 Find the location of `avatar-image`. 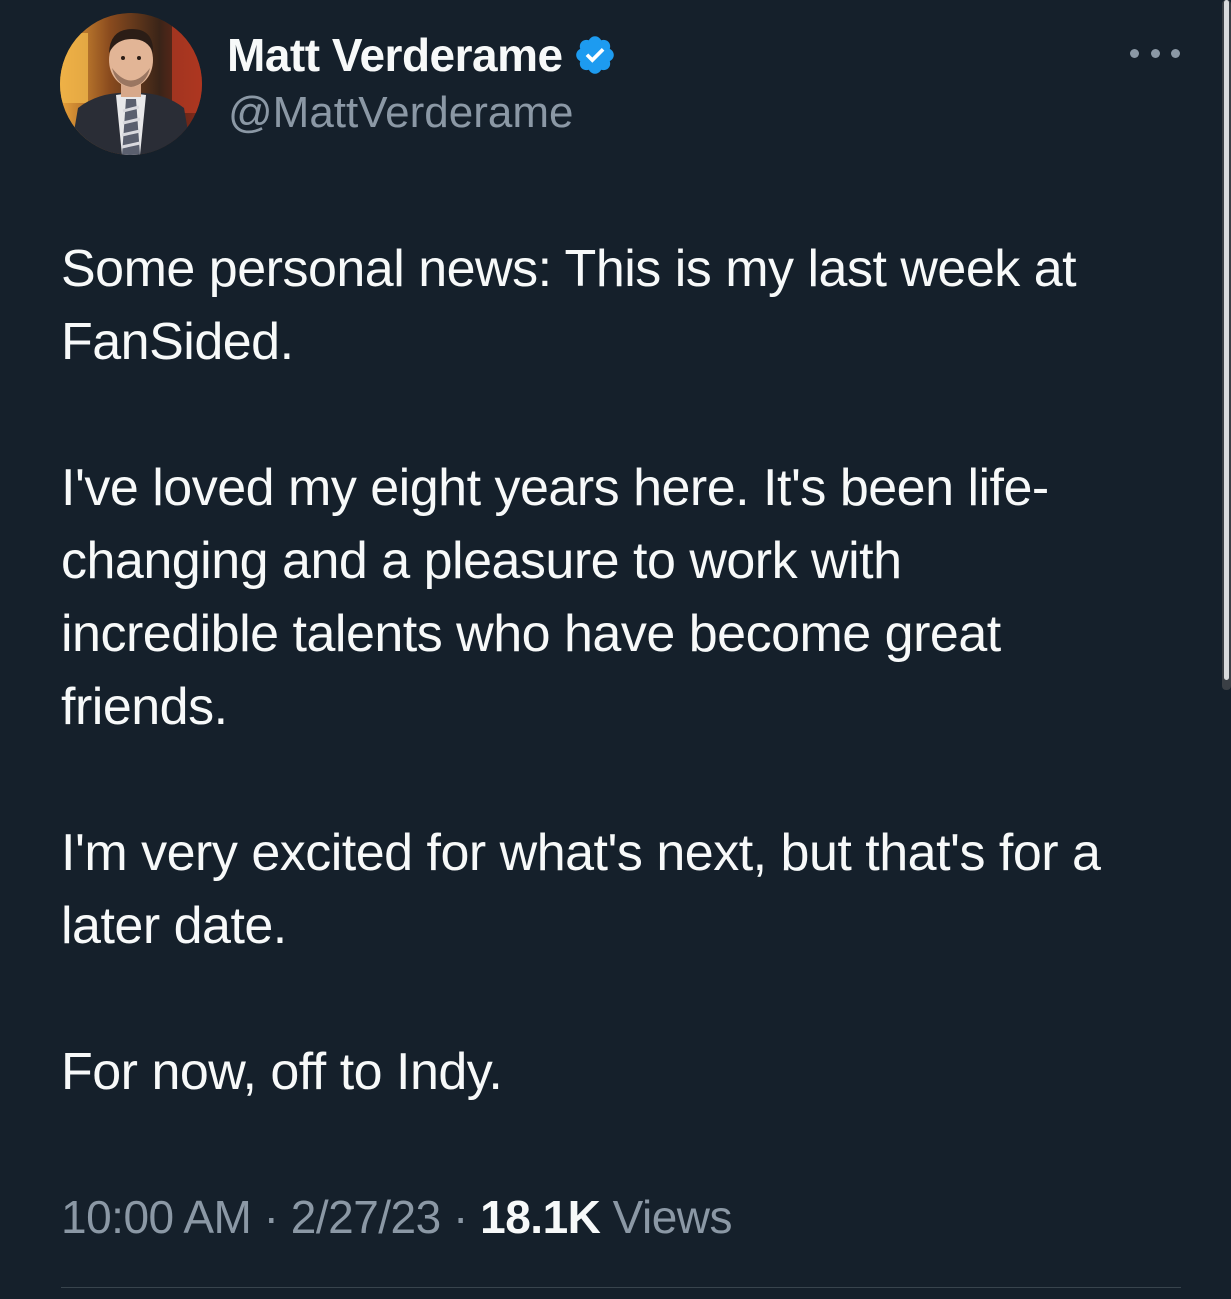

avatar-image is located at coordinates (131, 84).